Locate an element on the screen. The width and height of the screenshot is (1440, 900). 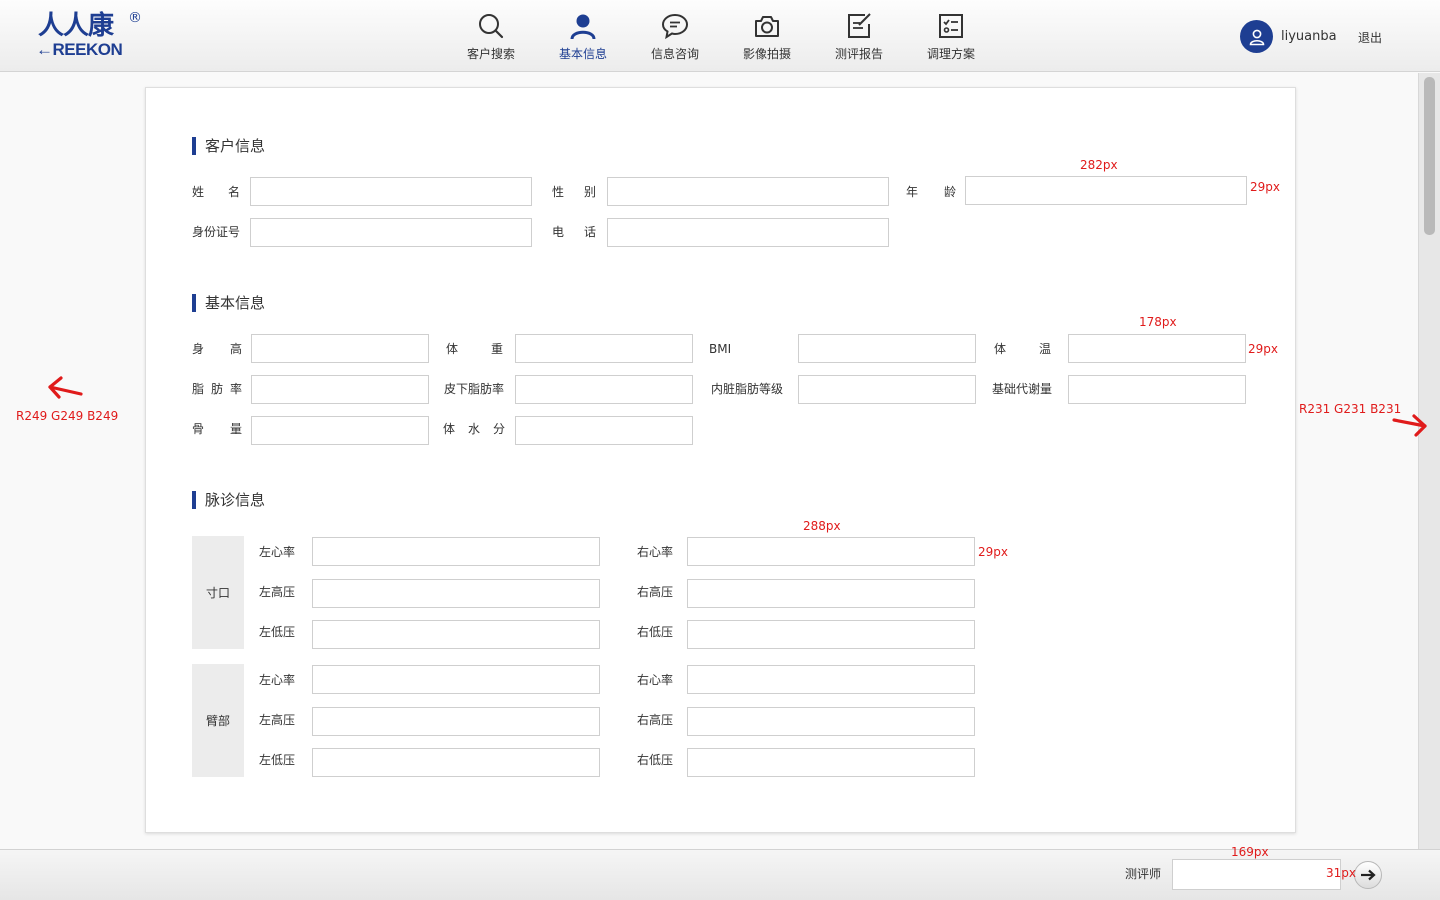
arm-left-systolic-input is located at coordinates (456, 721).